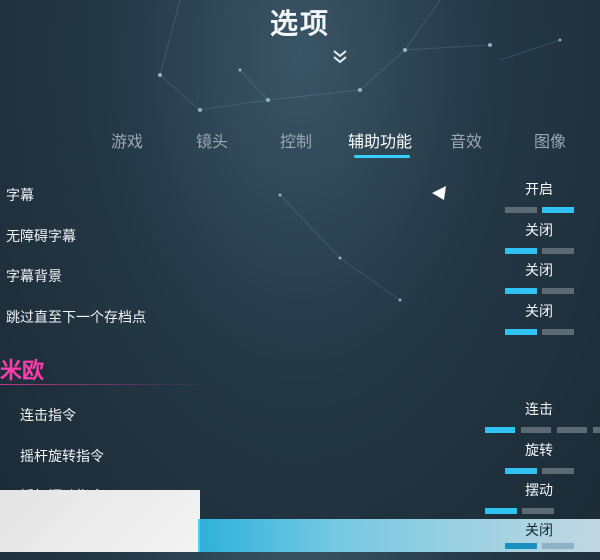 This screenshot has width=600, height=560. I want to click on page-title: 选项, so click(299, 23).